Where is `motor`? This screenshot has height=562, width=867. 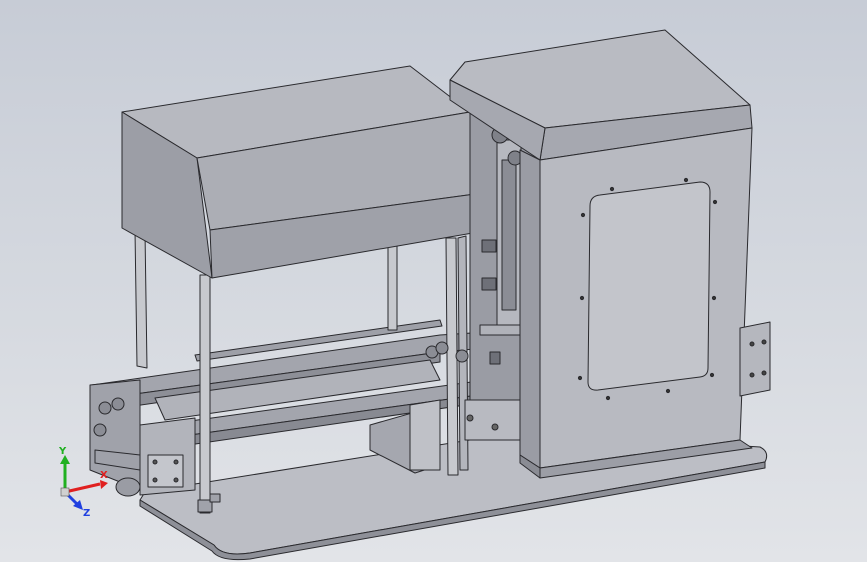
motor is located at coordinates (128, 487).